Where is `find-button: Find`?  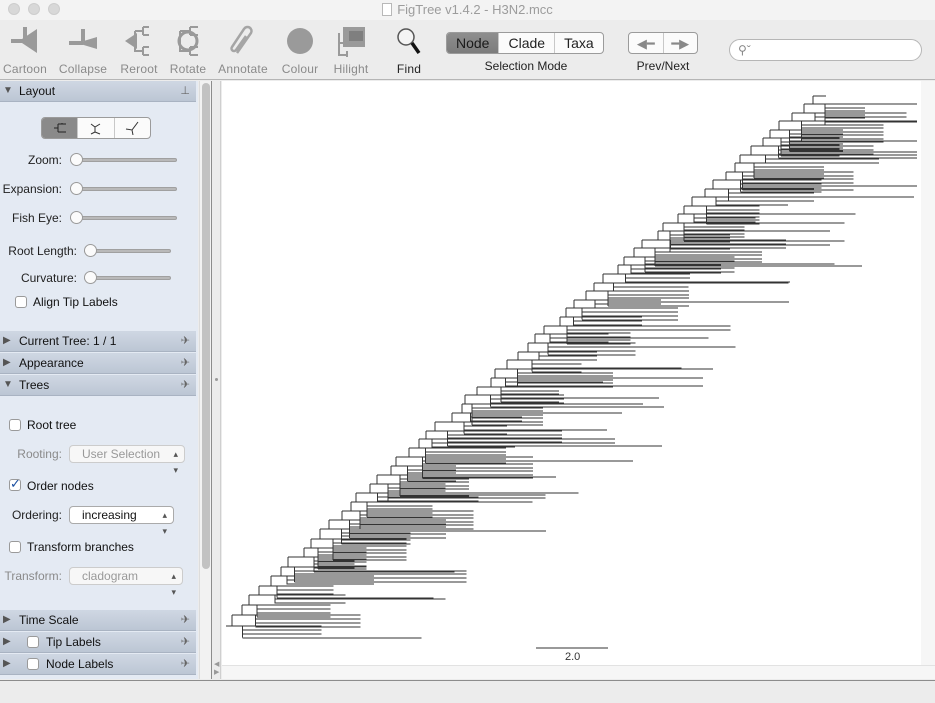
find-button: Find is located at coordinates (409, 50).